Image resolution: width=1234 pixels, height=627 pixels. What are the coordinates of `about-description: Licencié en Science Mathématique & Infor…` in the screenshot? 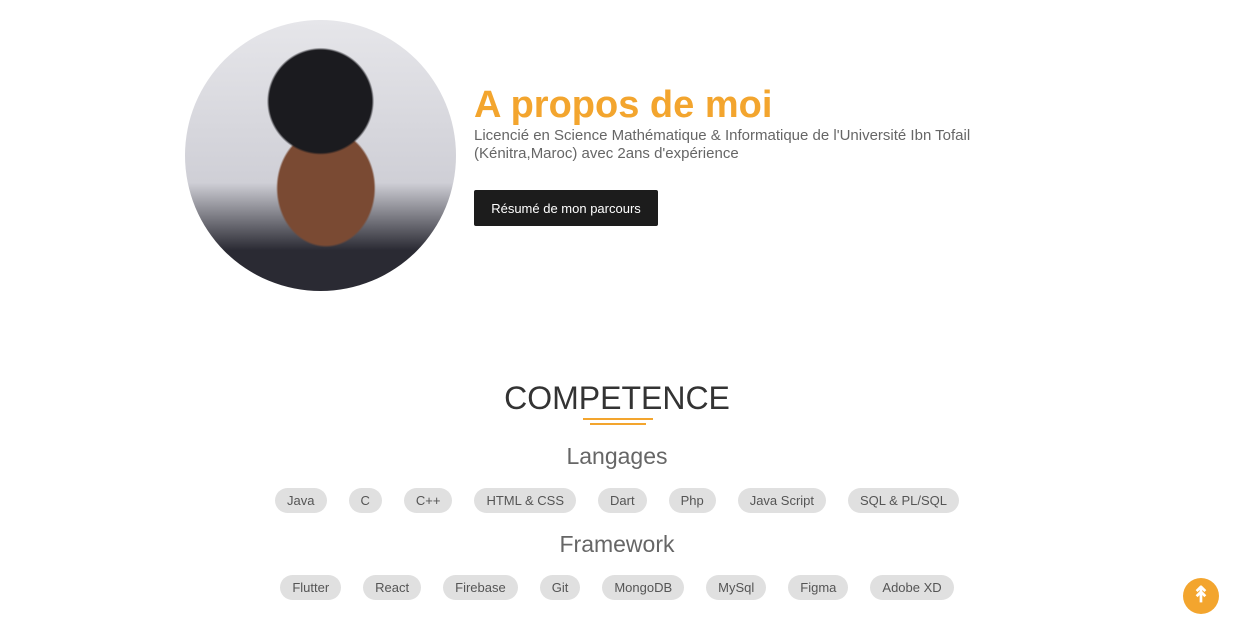 It's located at (722, 144).